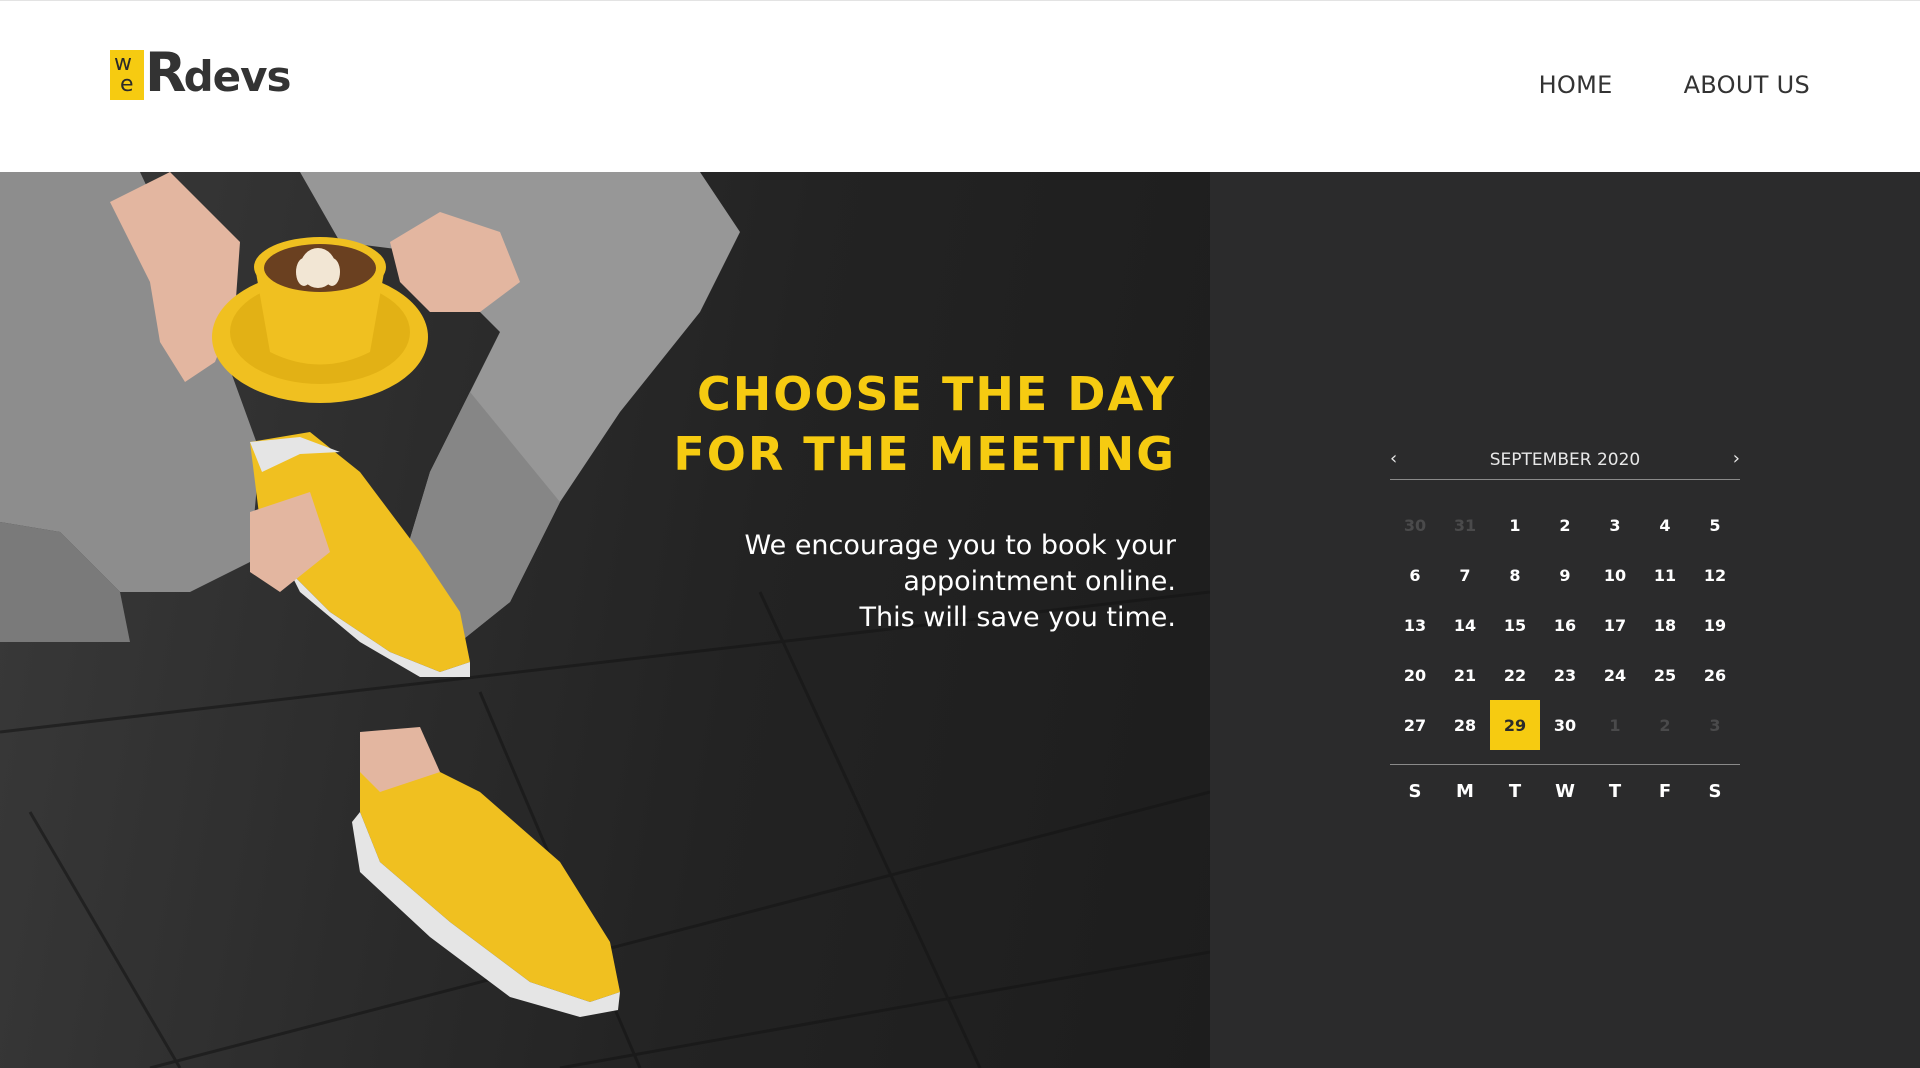  I want to click on calendar-day: 16, so click(1565, 625).